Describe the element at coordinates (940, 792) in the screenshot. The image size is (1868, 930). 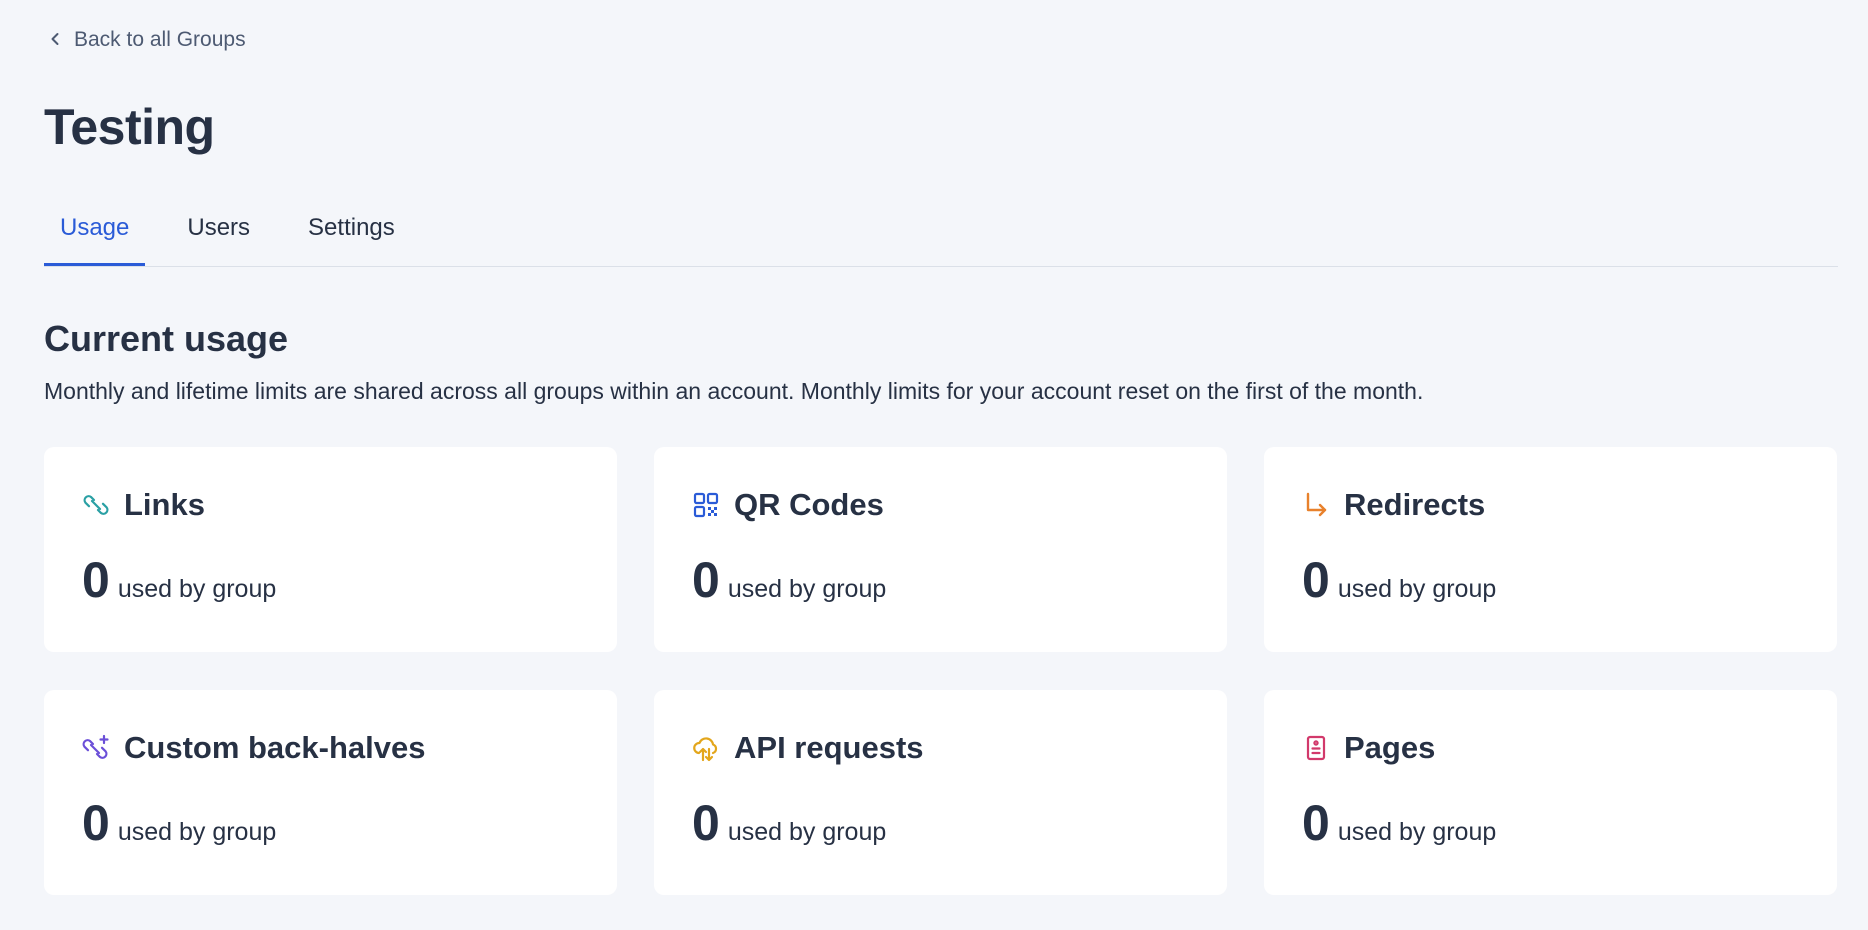
I see `usage-card-api-requests: API requests 0 used by group` at that location.